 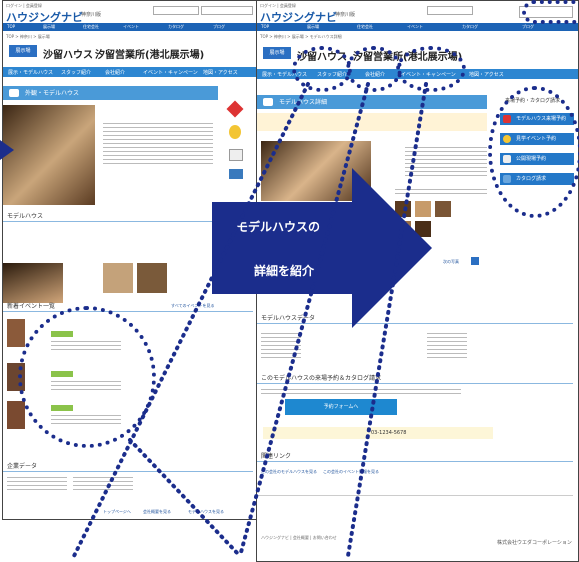 I want to click on left-arrow-icon, so click(x=7, y=150).